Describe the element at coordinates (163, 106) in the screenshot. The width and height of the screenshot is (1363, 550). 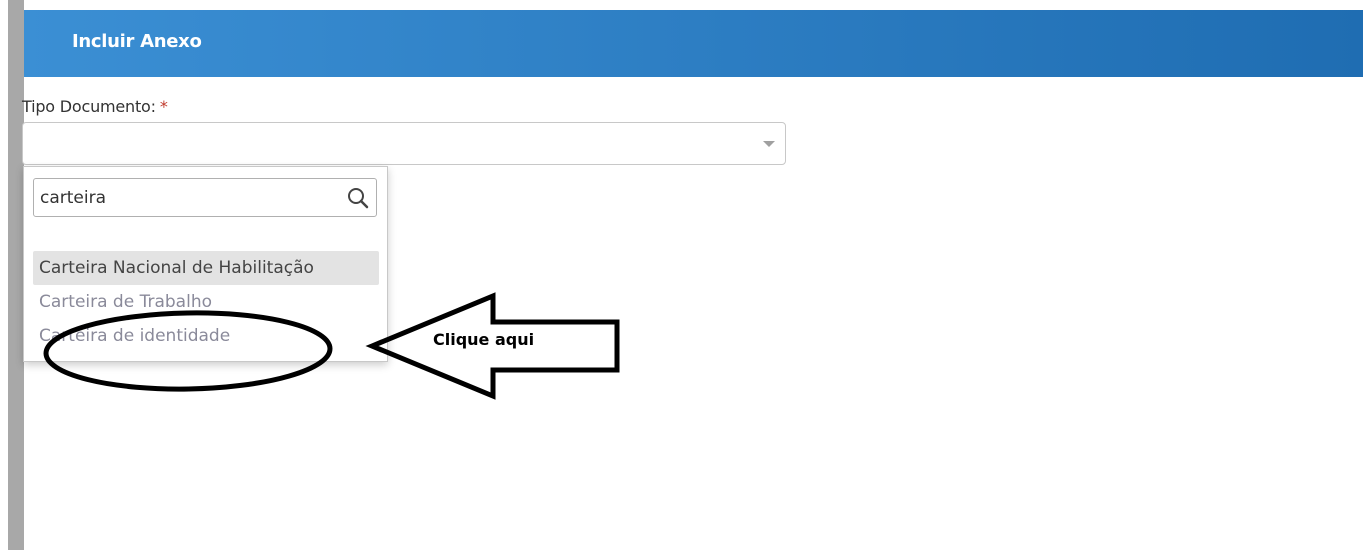
I see `required-marker: *` at that location.